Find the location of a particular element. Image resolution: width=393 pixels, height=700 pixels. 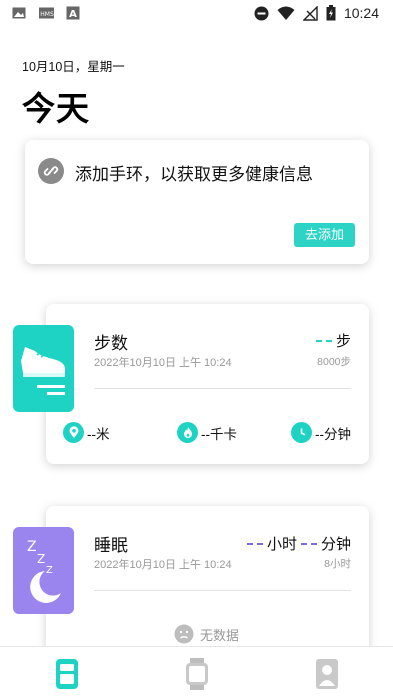

text-app-icon: A is located at coordinates (73, 13).